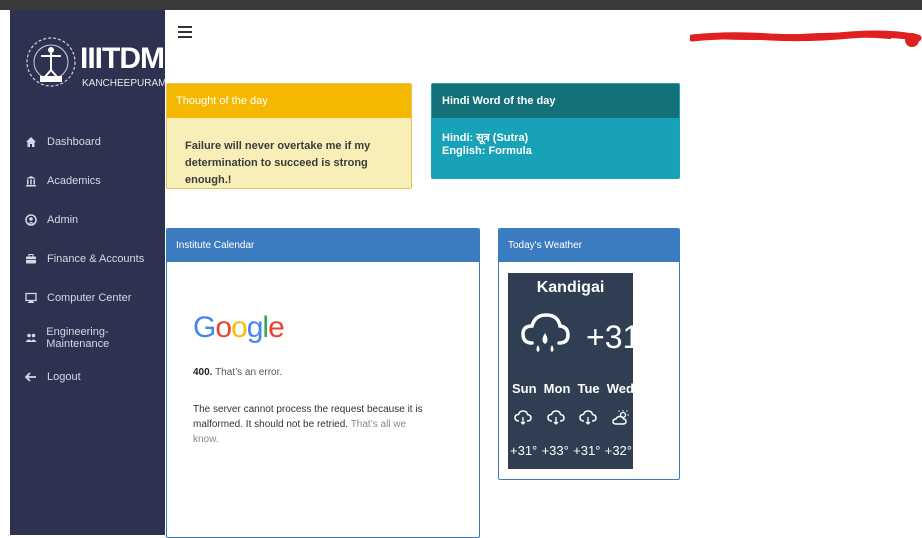  I want to click on forecast-temp: +32°, so click(618, 450).